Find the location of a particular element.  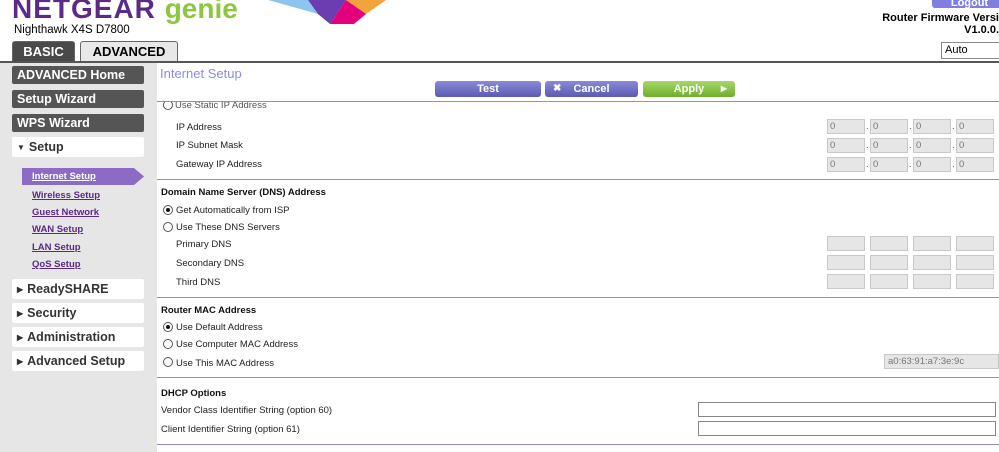

sidebar-item-label: ReadySHARE is located at coordinates (68, 289).